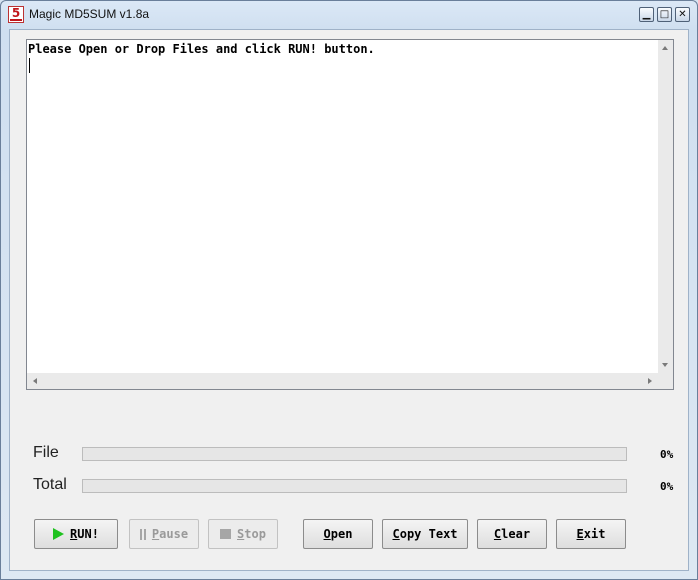 The image size is (698, 580). I want to click on exit-button-label: Exit, so click(591, 534).